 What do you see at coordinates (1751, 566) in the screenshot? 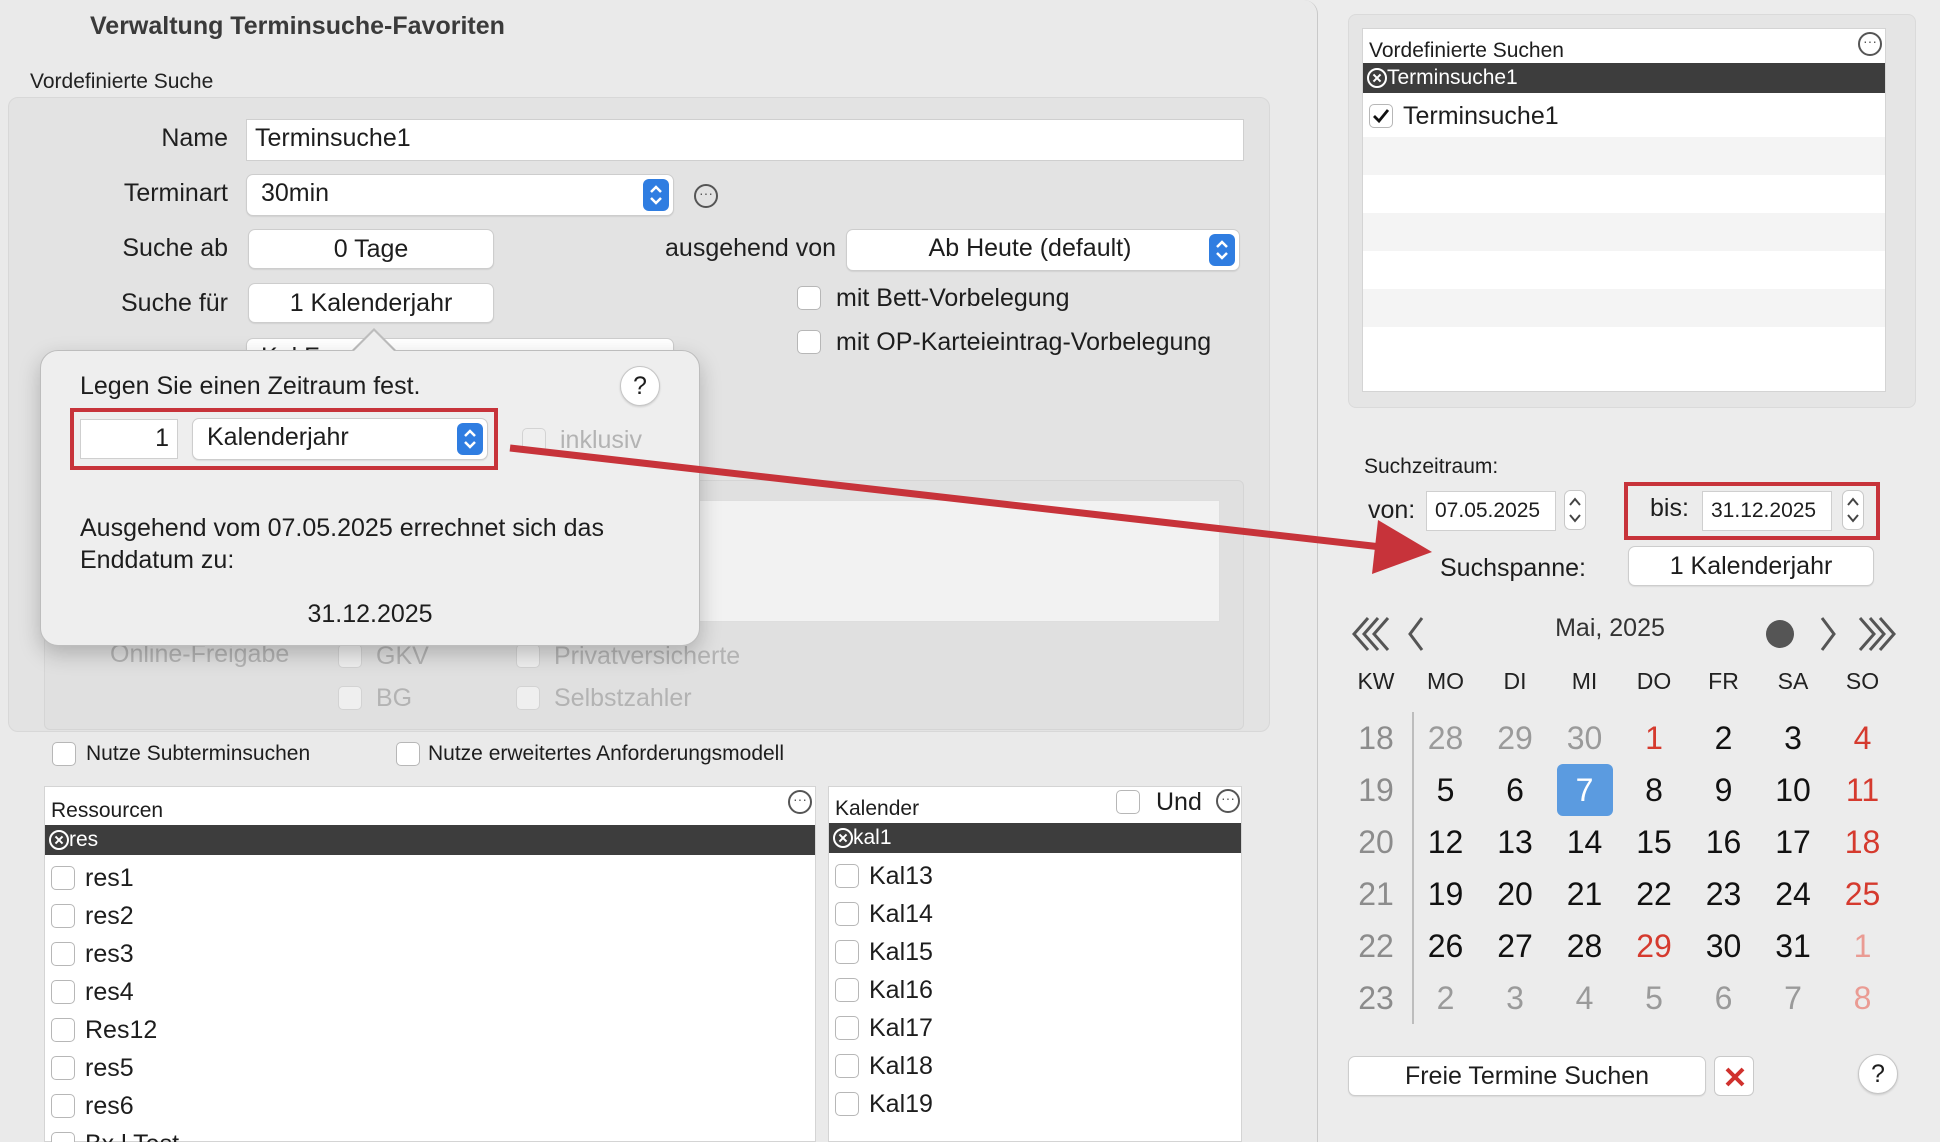
I see `spanne-button: 1 Kalenderjahr` at bounding box center [1751, 566].